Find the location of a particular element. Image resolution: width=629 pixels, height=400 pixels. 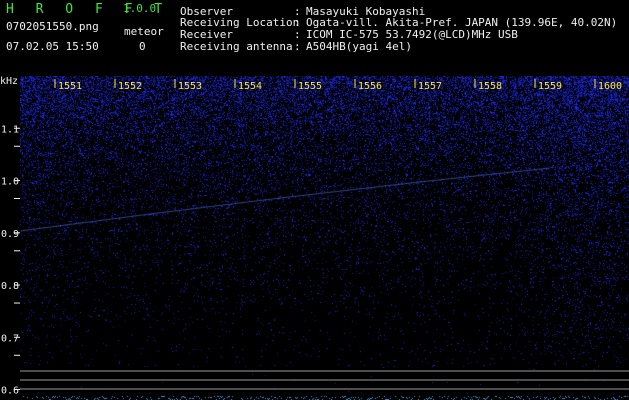

receiver-value: ICOM IC-575 53.7492(@LCD)MHz USB is located at coordinates (412, 34).